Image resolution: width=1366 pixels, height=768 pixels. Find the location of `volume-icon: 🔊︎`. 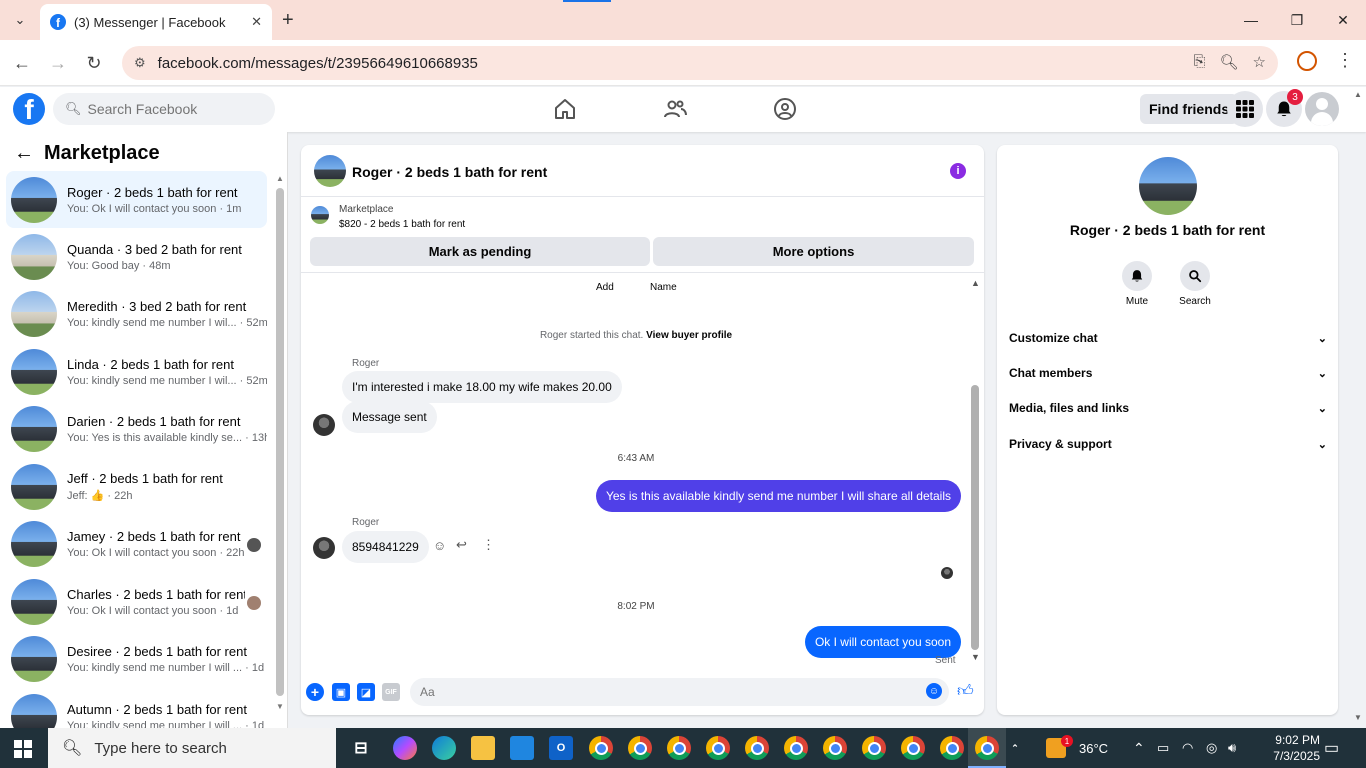

volume-icon: 🔊︎ is located at coordinates (1232, 748).